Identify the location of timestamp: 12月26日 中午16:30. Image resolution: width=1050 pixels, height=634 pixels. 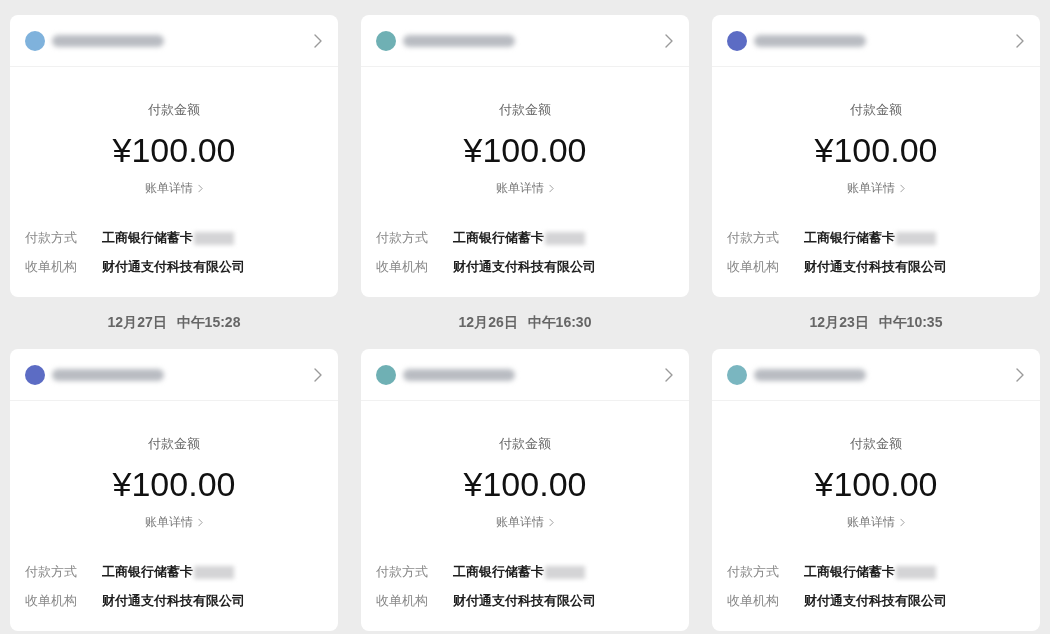
(525, 323).